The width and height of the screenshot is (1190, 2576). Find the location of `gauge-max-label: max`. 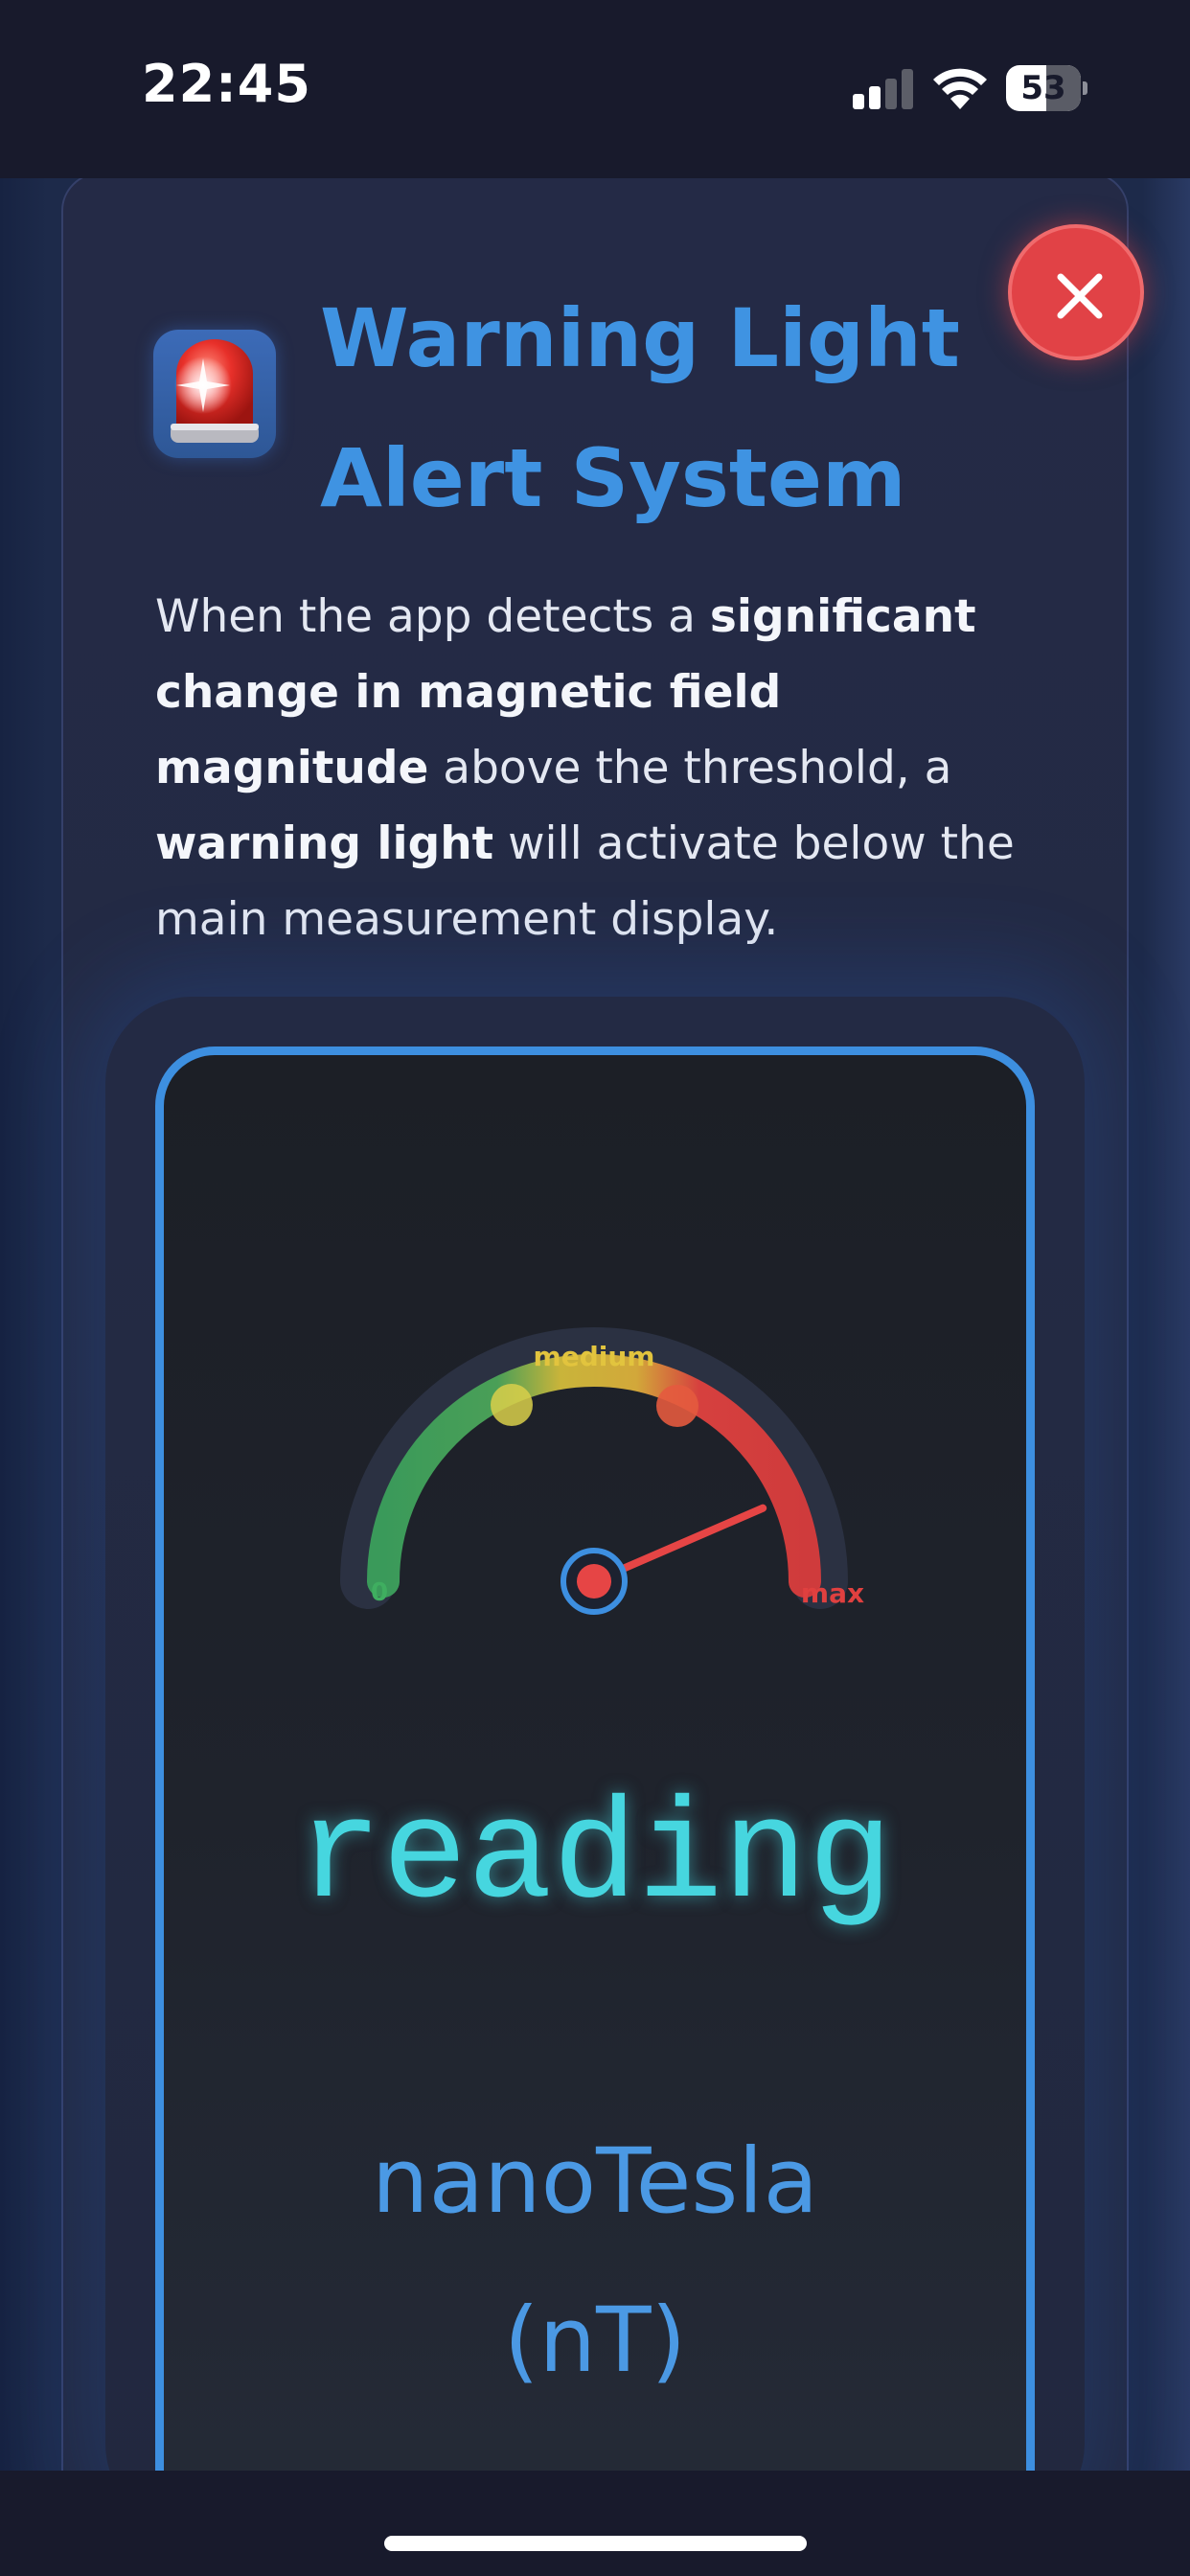

gauge-max-label: max is located at coordinates (833, 1593).